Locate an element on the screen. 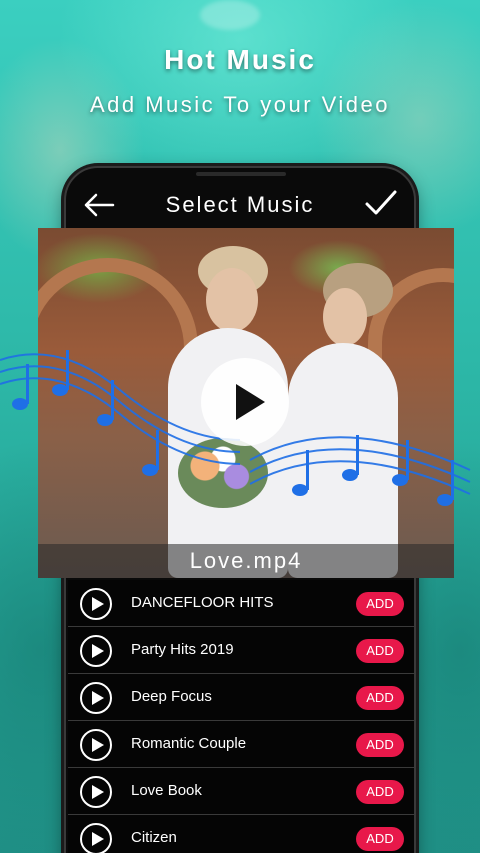  play-icon is located at coordinates (250, 402).